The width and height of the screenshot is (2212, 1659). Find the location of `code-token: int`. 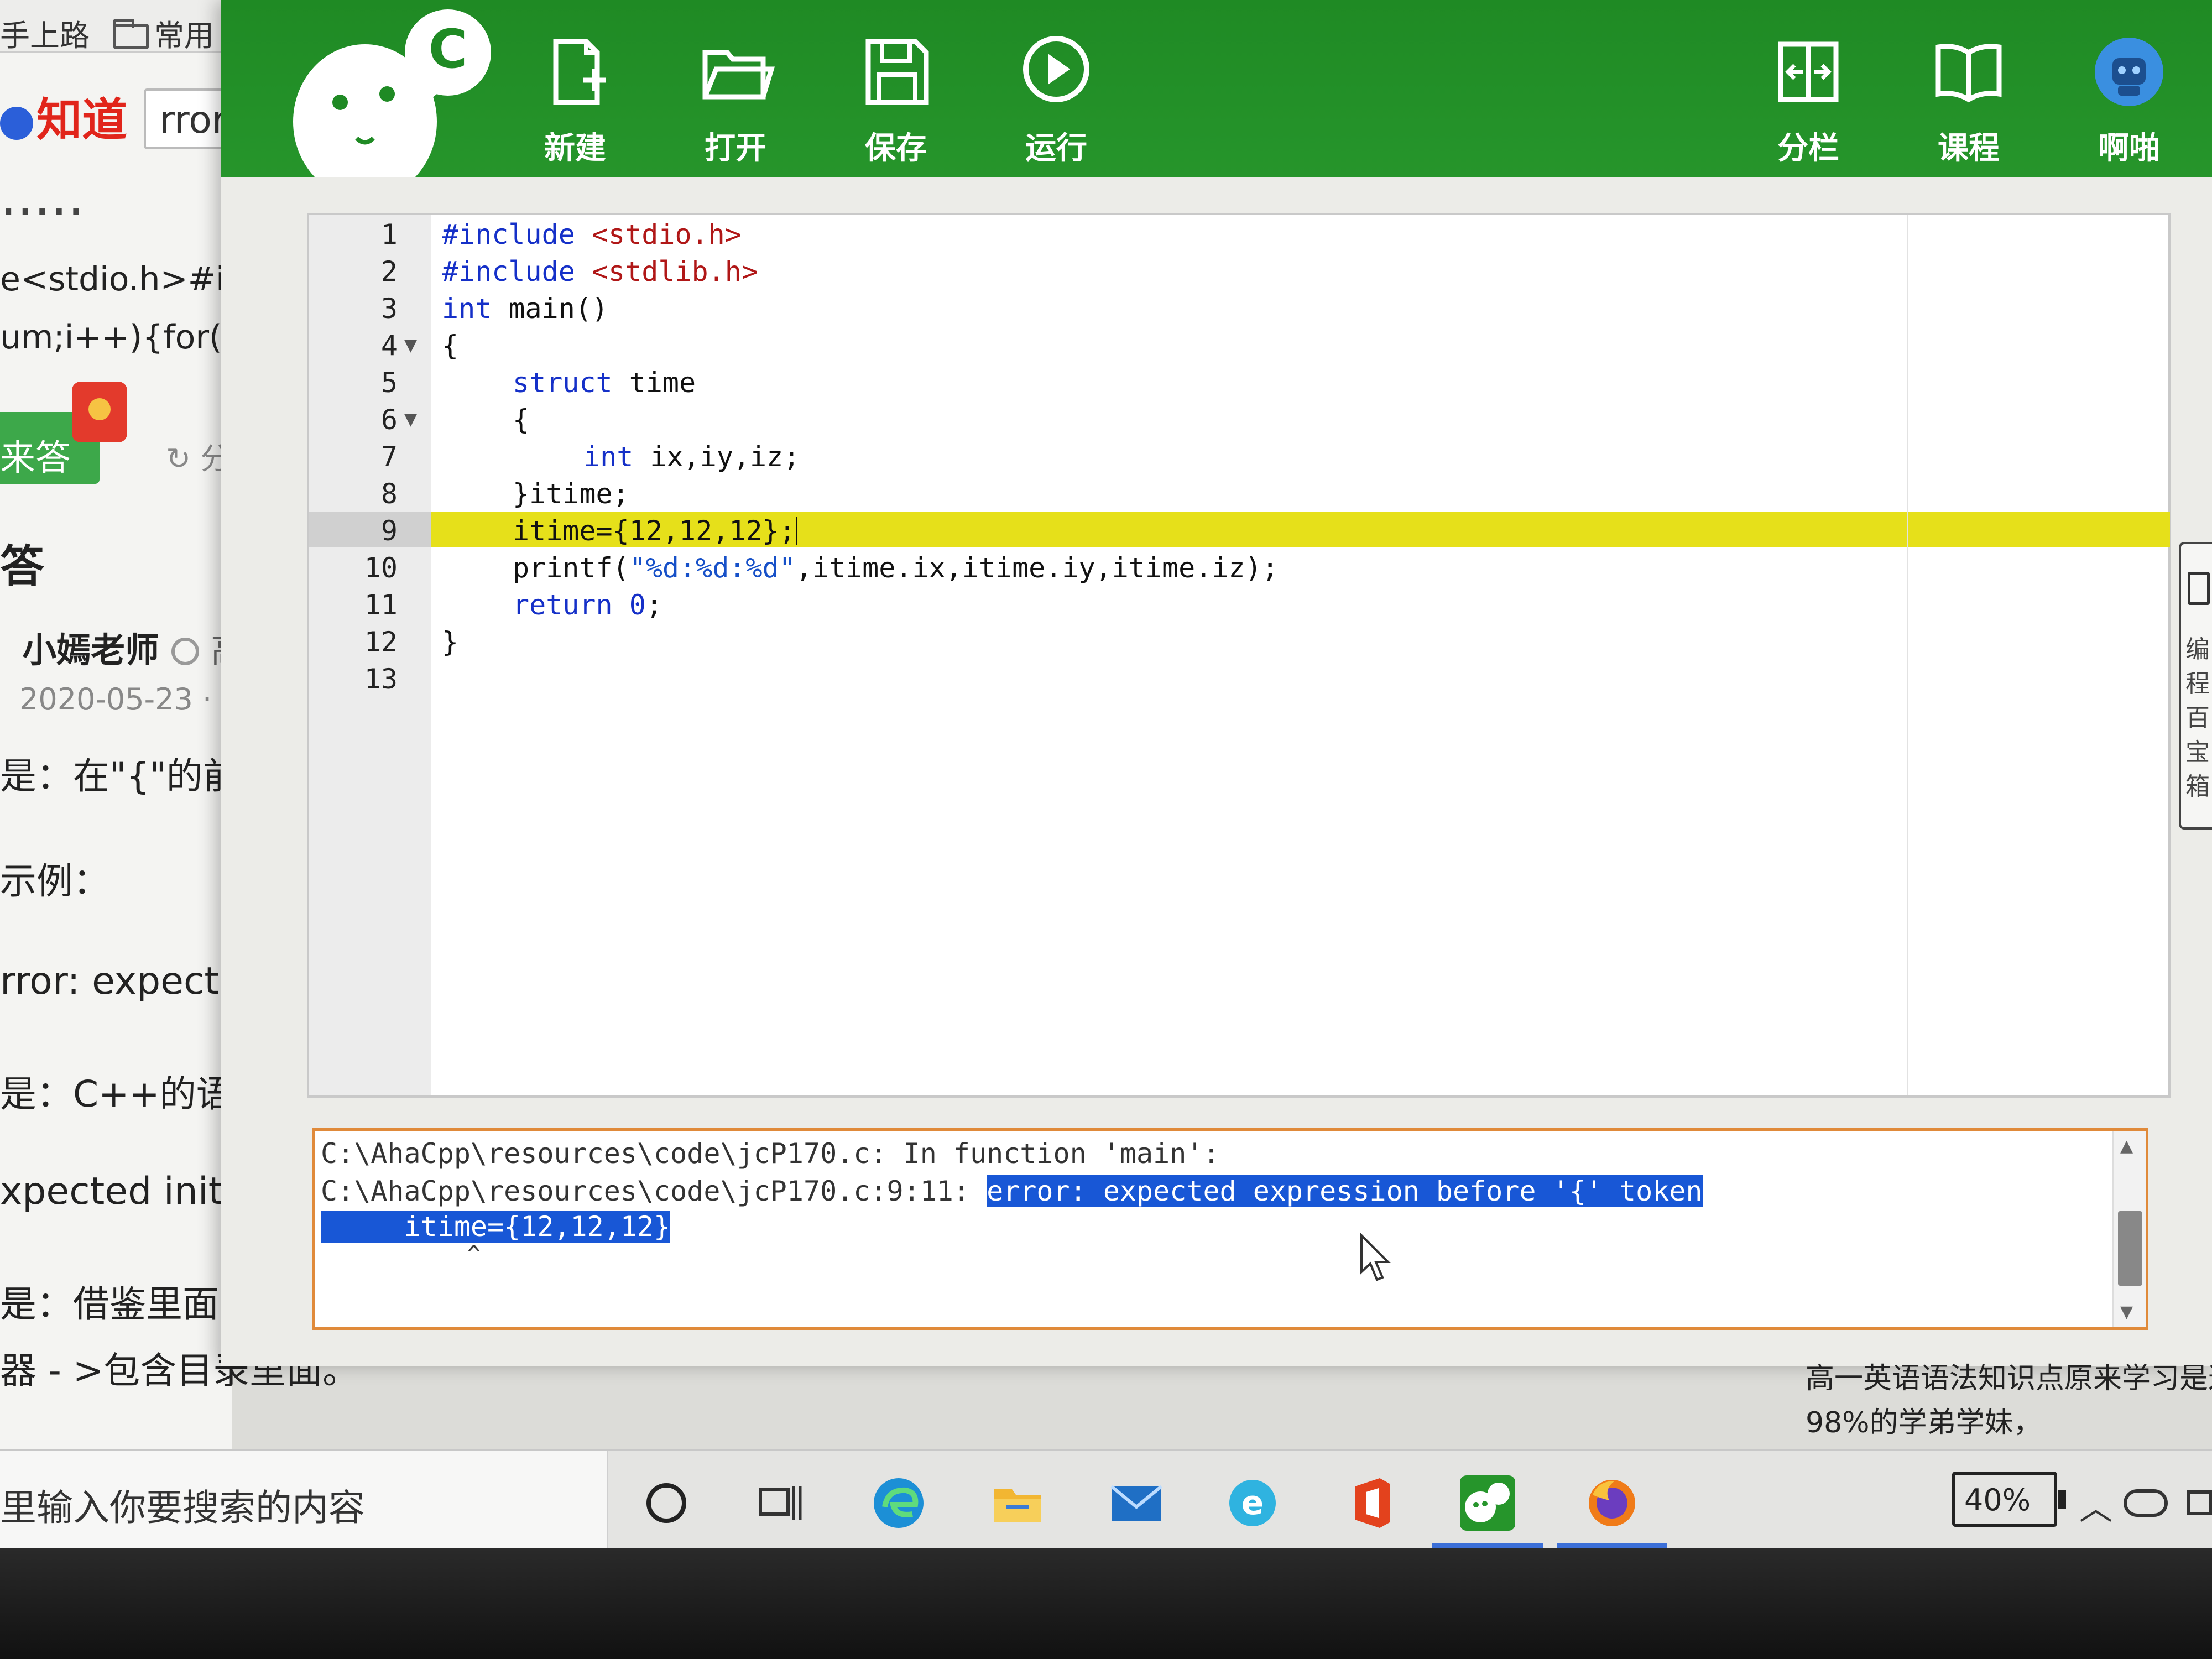

code-token: int is located at coordinates (467, 309).